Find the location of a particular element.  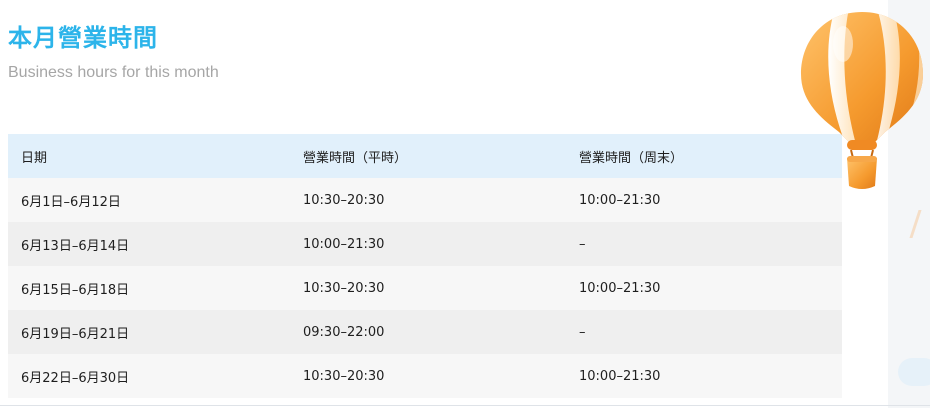

cell-date: 6月19日–6月21日 is located at coordinates (75, 334).